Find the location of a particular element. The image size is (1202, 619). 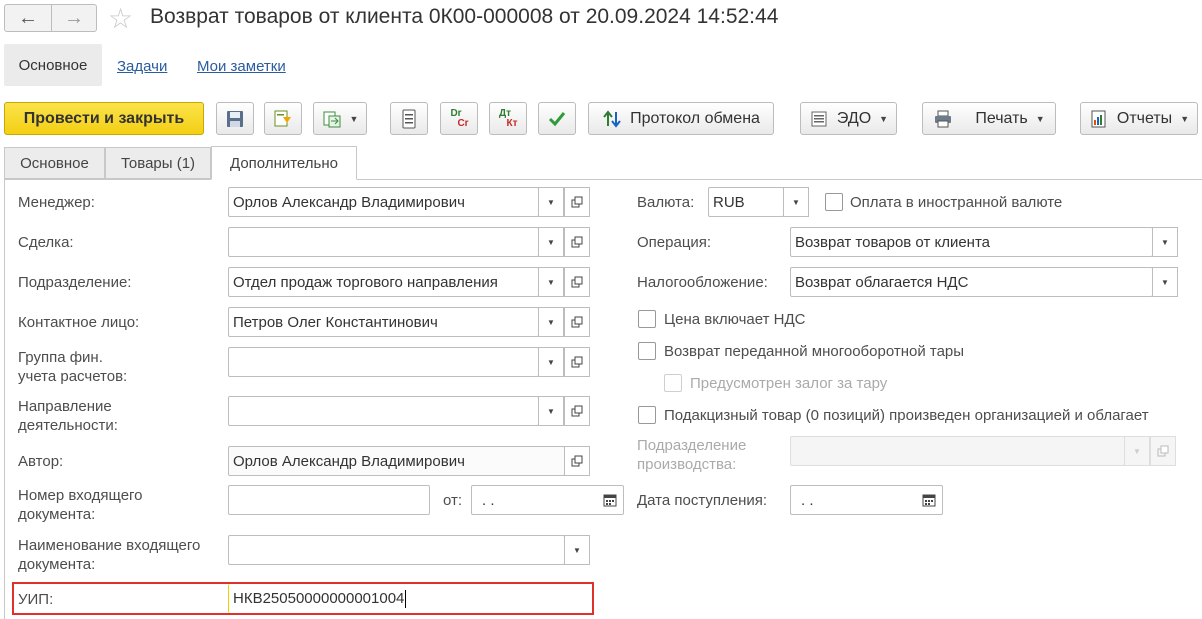

deal-field is located at coordinates (383, 242).